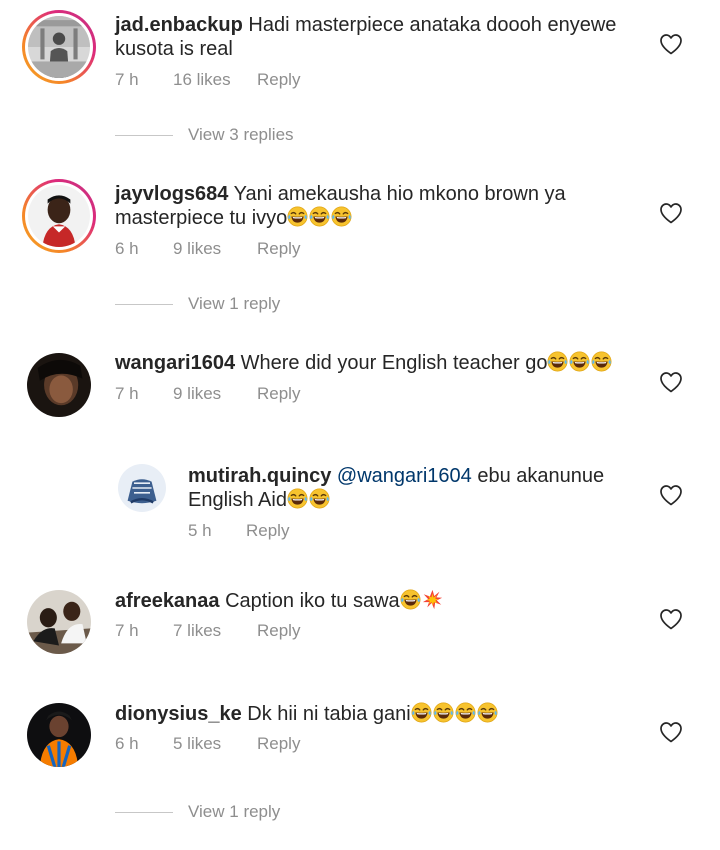 Image resolution: width=720 pixels, height=850 pixels. Describe the element at coordinates (394, 363) in the screenshot. I see `comment-body: Where did your English teacher go` at that location.